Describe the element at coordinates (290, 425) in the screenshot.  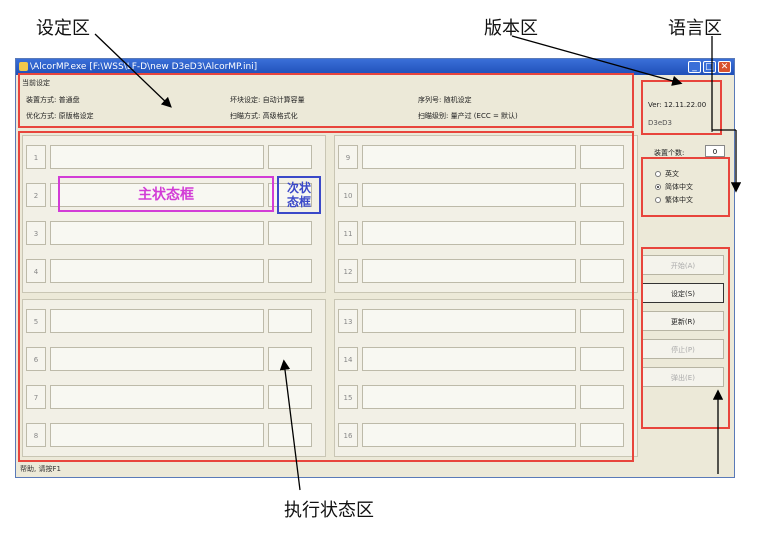
I see `arrow-exec` at that location.